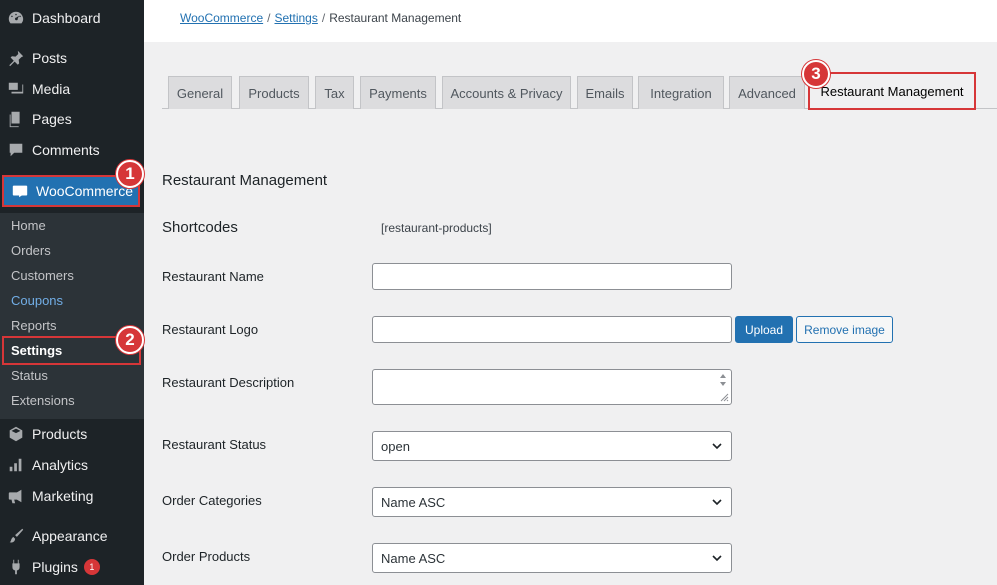  I want to click on menu-label: Appearance, so click(70, 536).